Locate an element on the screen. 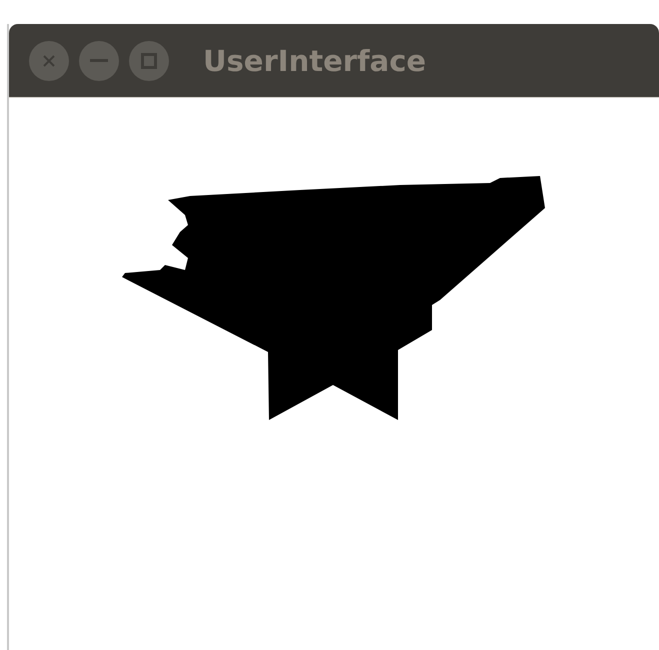 The image size is (659, 650). window-title: UserInterface is located at coordinates (314, 61).